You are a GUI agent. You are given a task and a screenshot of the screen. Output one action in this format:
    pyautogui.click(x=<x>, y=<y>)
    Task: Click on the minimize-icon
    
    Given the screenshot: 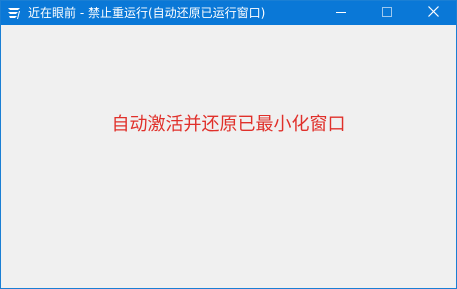 What is the action you would take?
    pyautogui.click(x=341, y=13)
    